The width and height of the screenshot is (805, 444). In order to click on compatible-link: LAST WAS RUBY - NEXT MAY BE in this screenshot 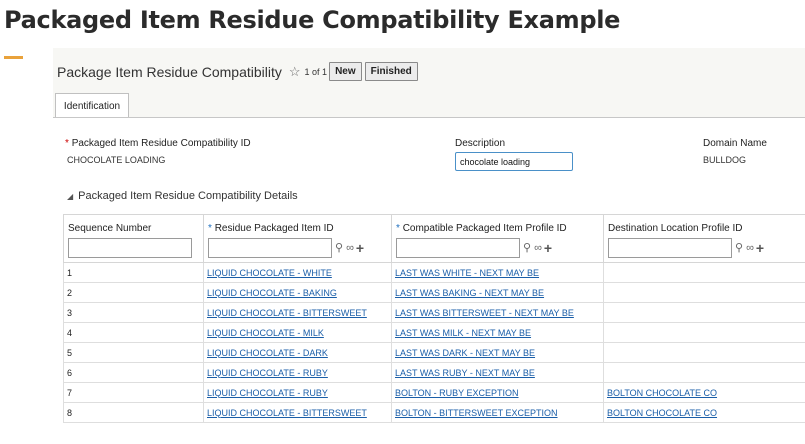, I will do `click(465, 373)`.